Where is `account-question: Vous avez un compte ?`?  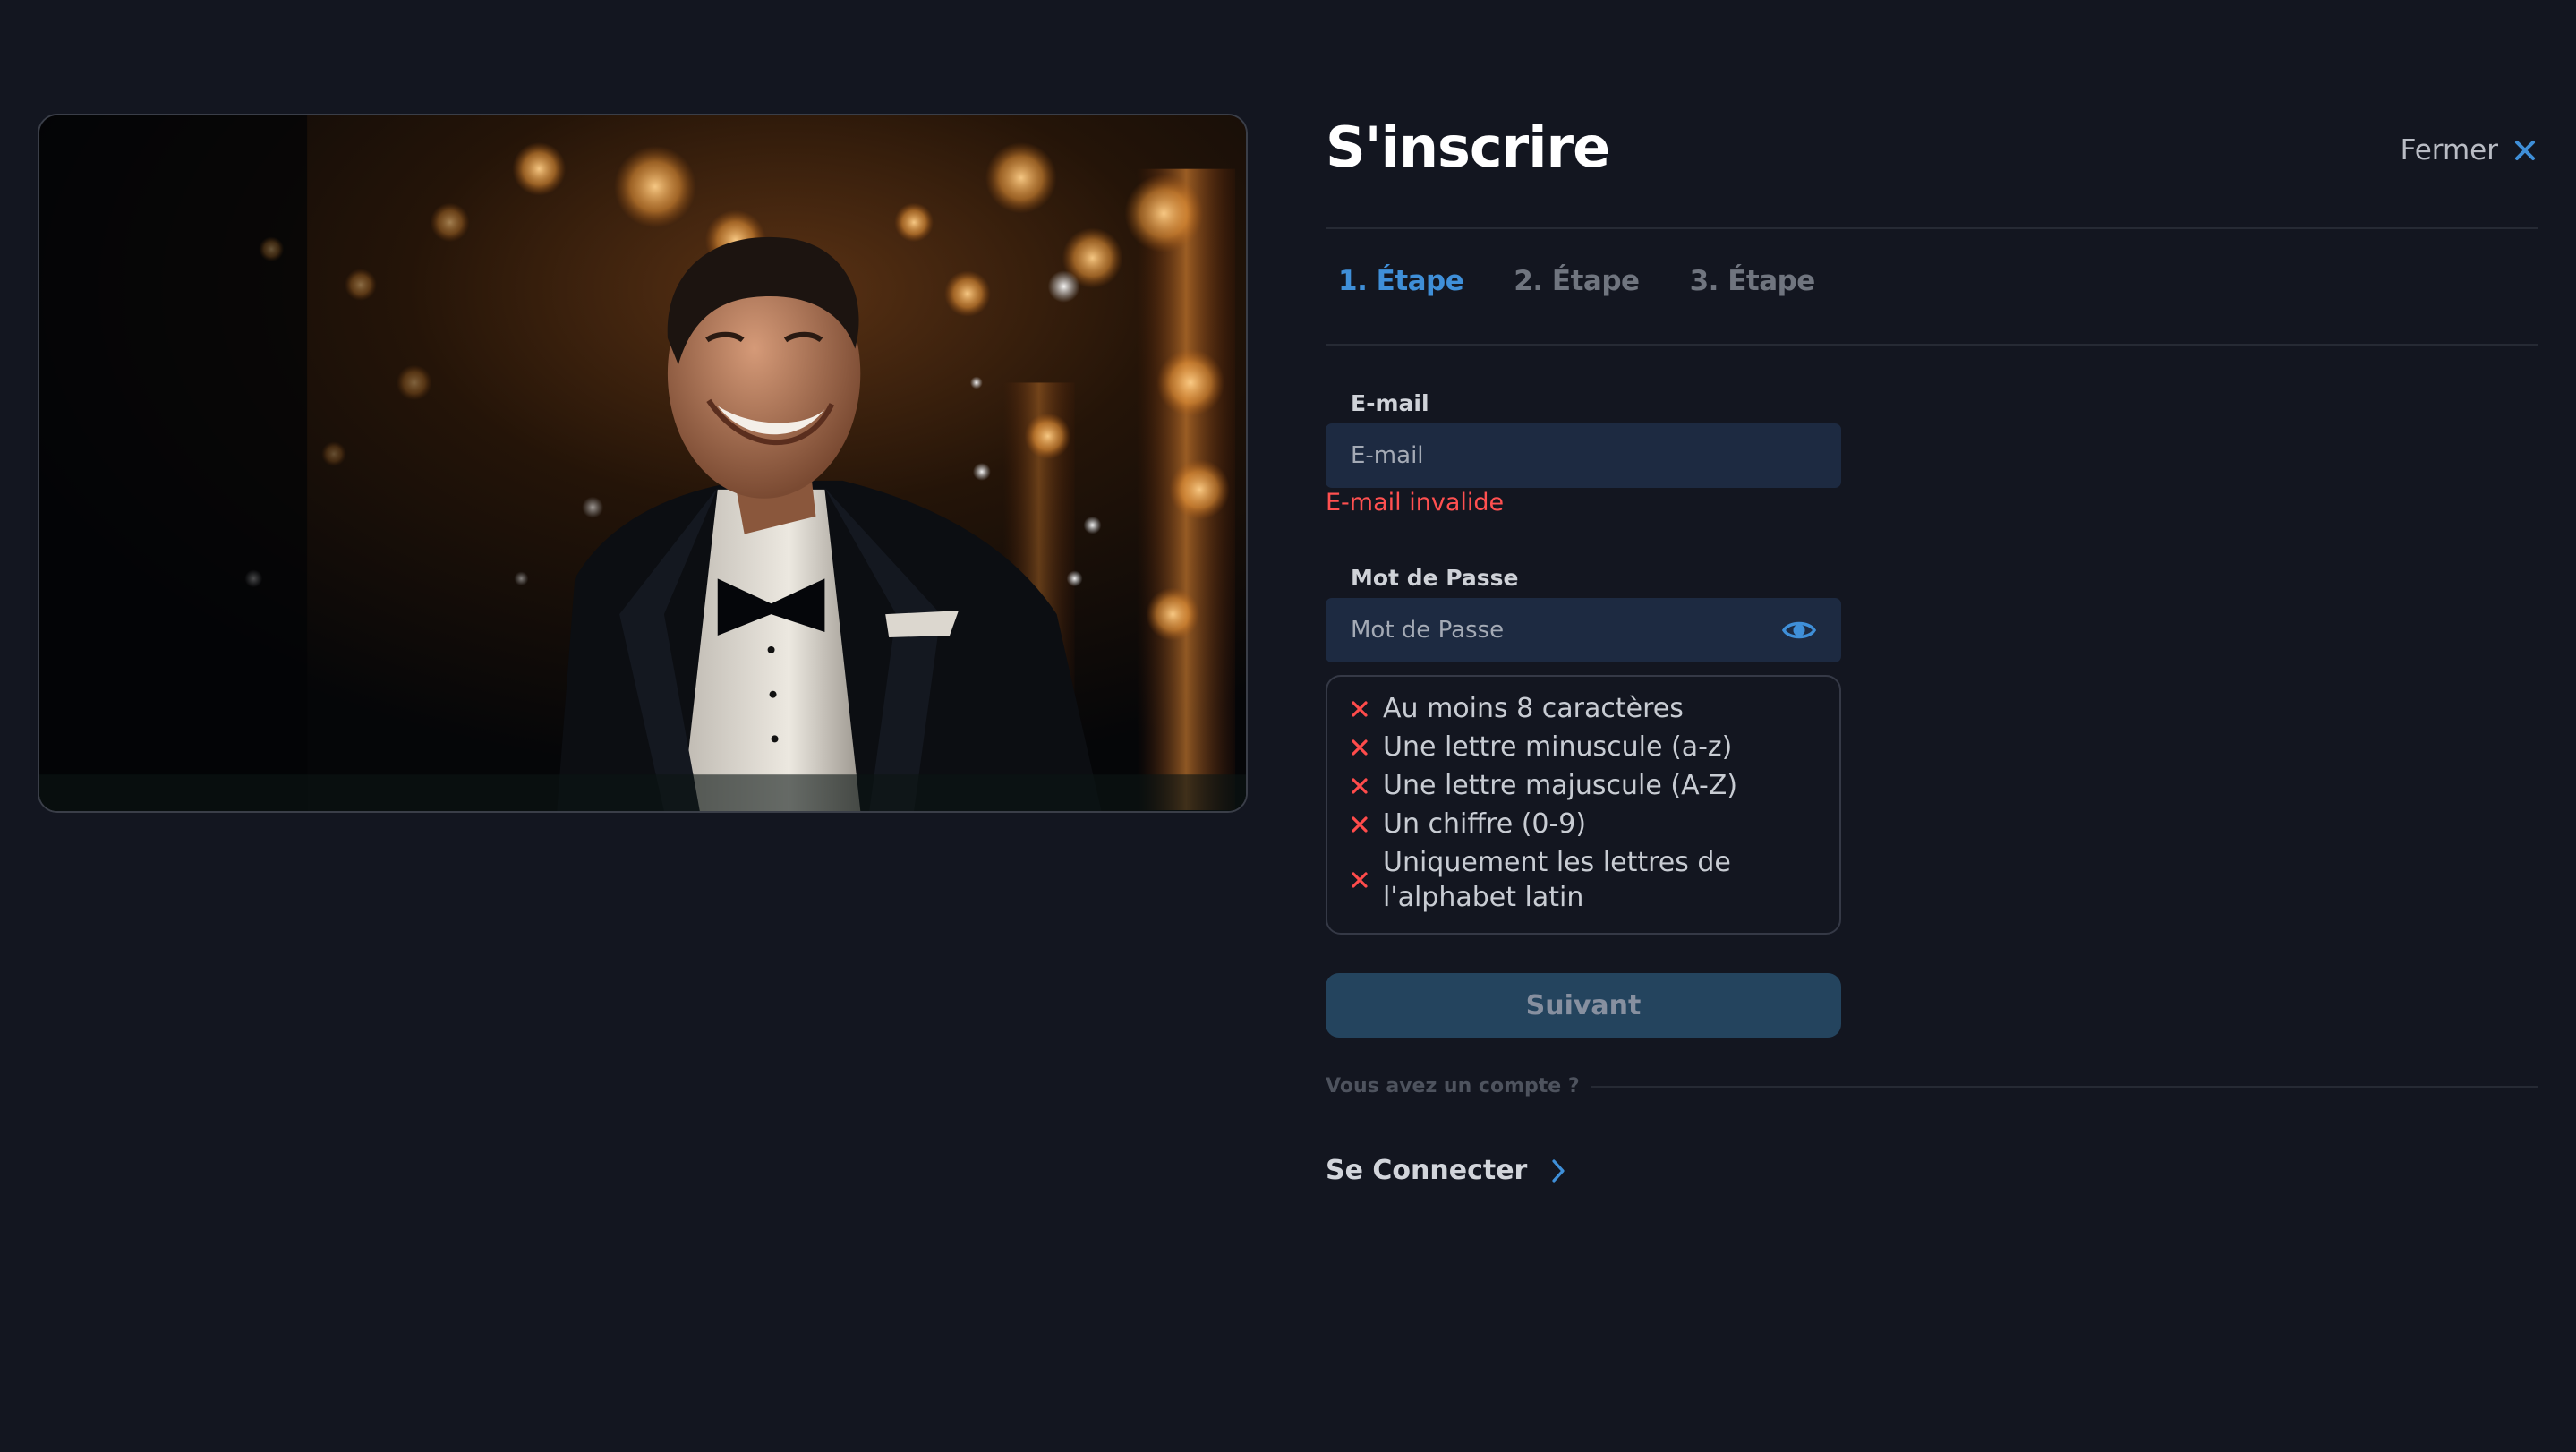
account-question: Vous avez un compte ? is located at coordinates (1453, 1086).